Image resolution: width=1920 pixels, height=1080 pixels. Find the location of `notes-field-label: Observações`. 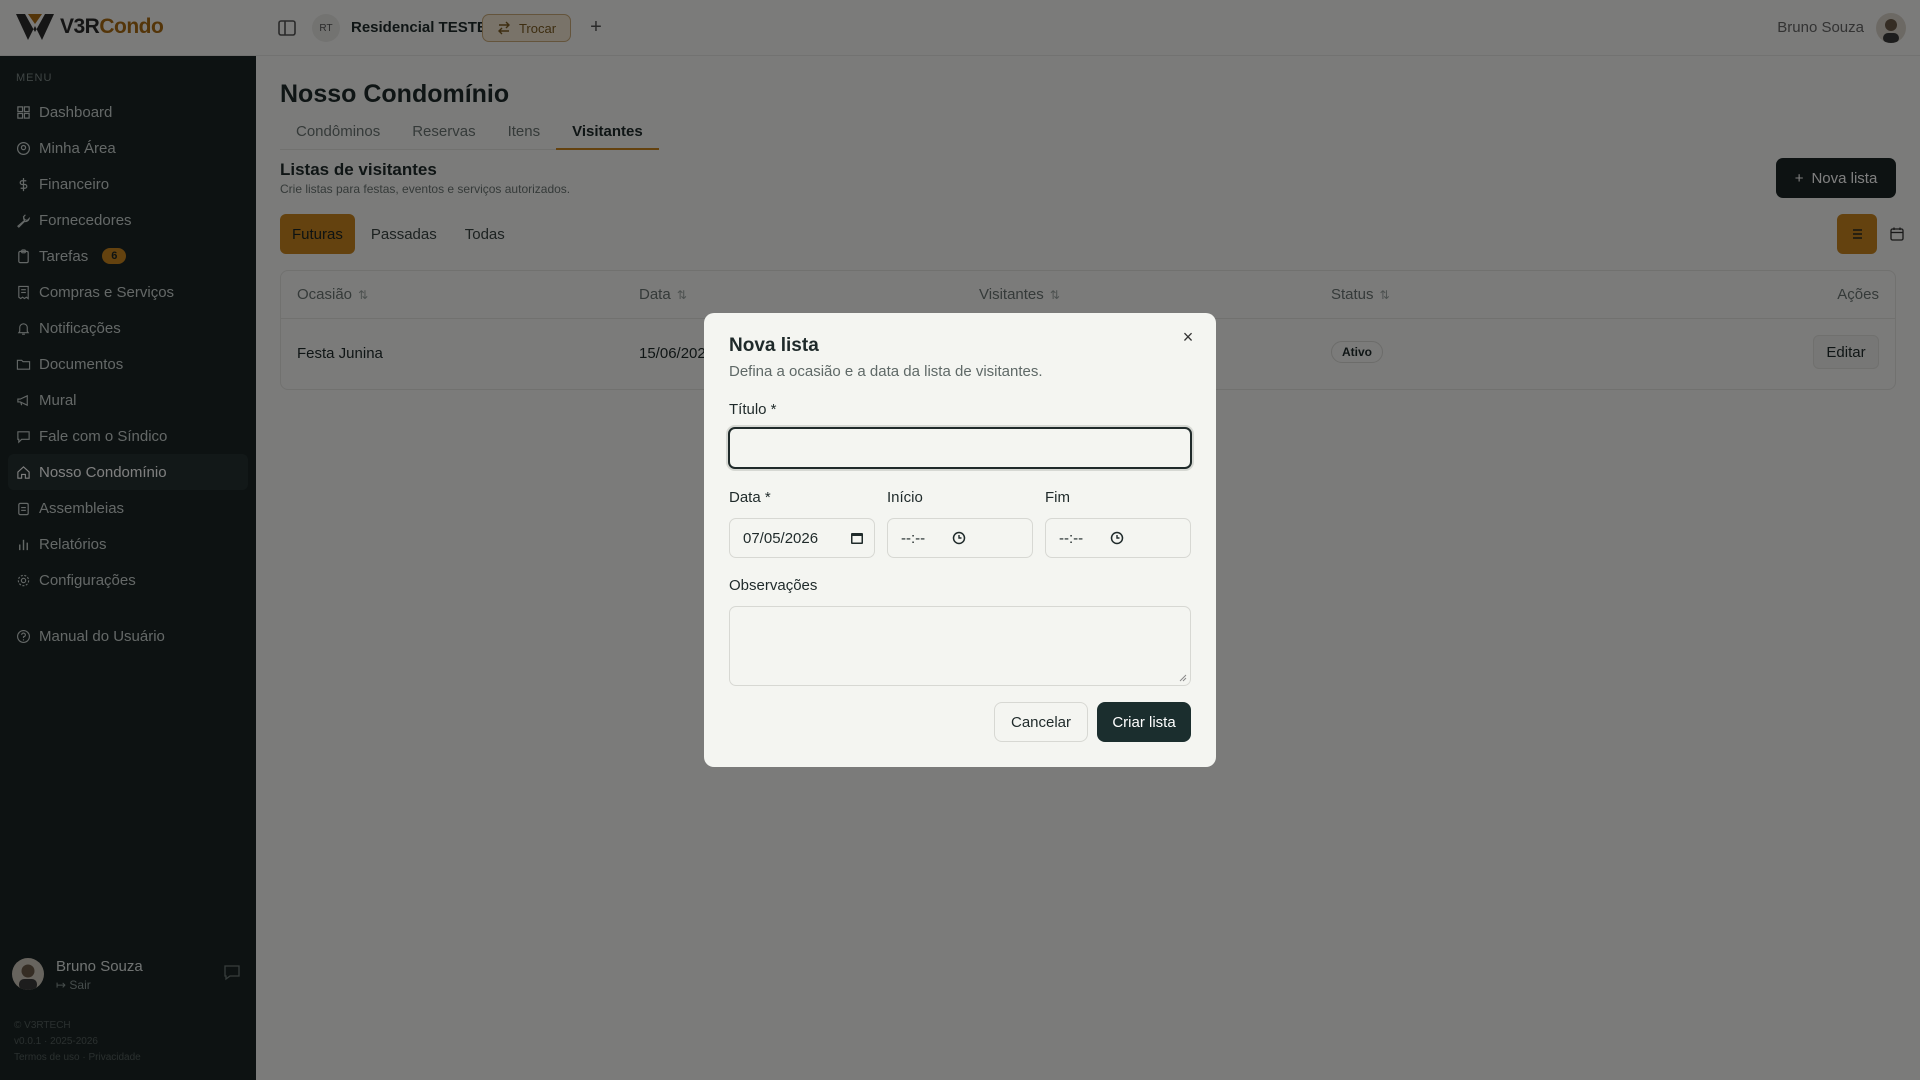

notes-field-label: Observações is located at coordinates (773, 585).